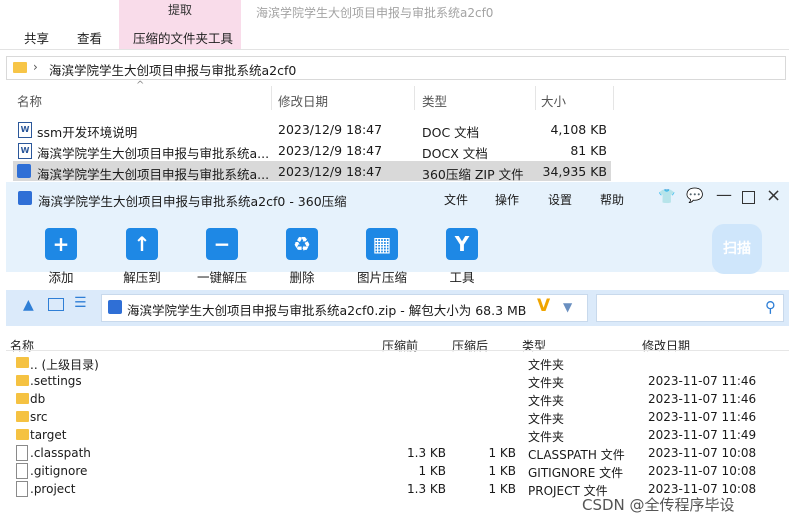  I want to click on archive-row: db 文件夹 2023-11-07 11:46, so click(397, 399).